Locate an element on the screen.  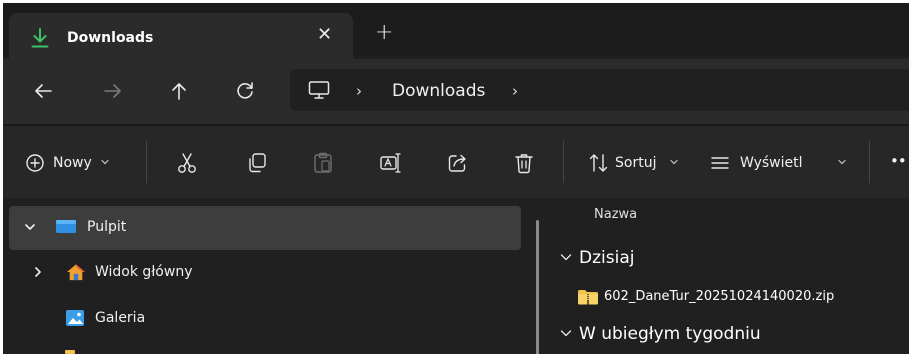
sort-label: Sortuj is located at coordinates (636, 163).